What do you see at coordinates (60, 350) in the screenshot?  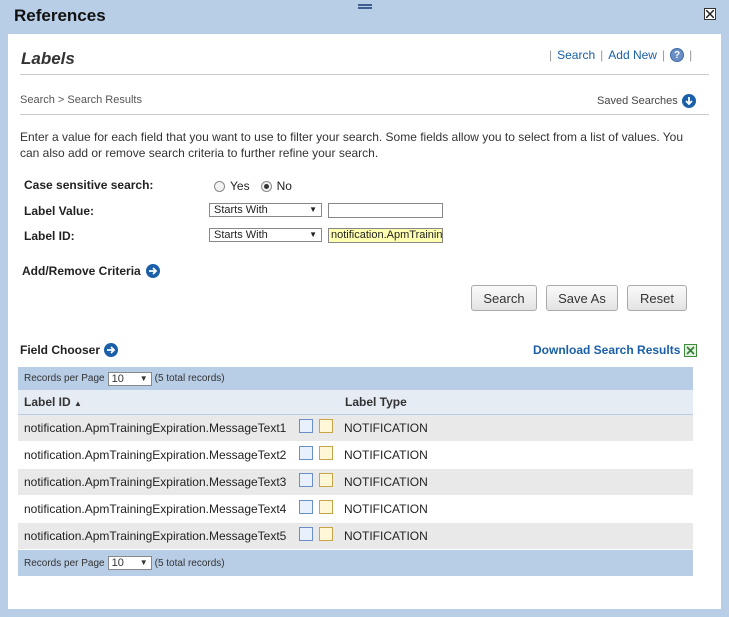 I see `field-chooser-label: Field Chooser` at bounding box center [60, 350].